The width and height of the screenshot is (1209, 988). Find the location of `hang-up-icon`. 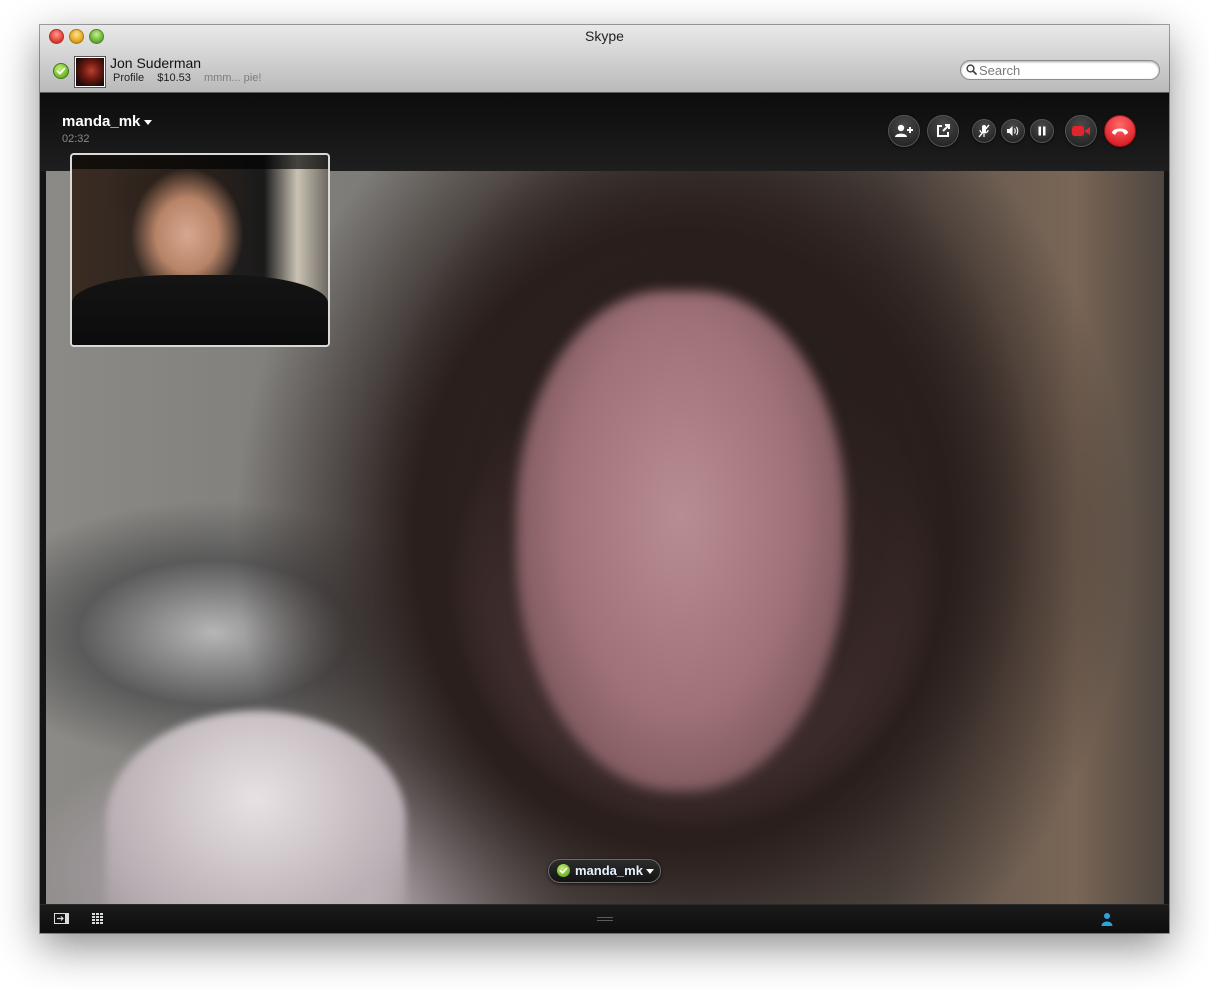

hang-up-icon is located at coordinates (1120, 131).